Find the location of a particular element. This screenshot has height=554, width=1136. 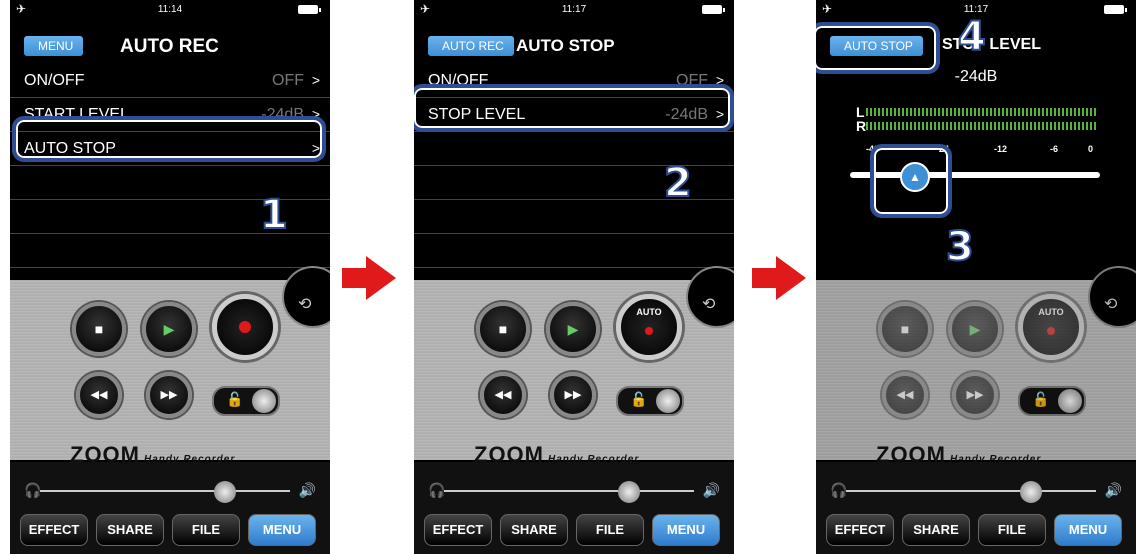

status-time: 11:14 is located at coordinates (170, 9).